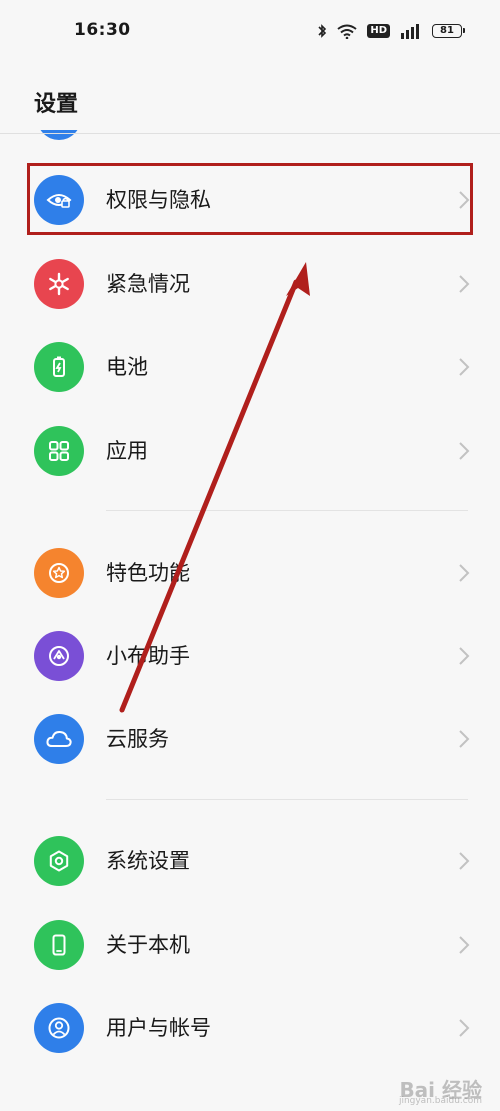 The width and height of the screenshot is (500, 1111). I want to click on menu-item-battery: 电池, so click(250, 367).